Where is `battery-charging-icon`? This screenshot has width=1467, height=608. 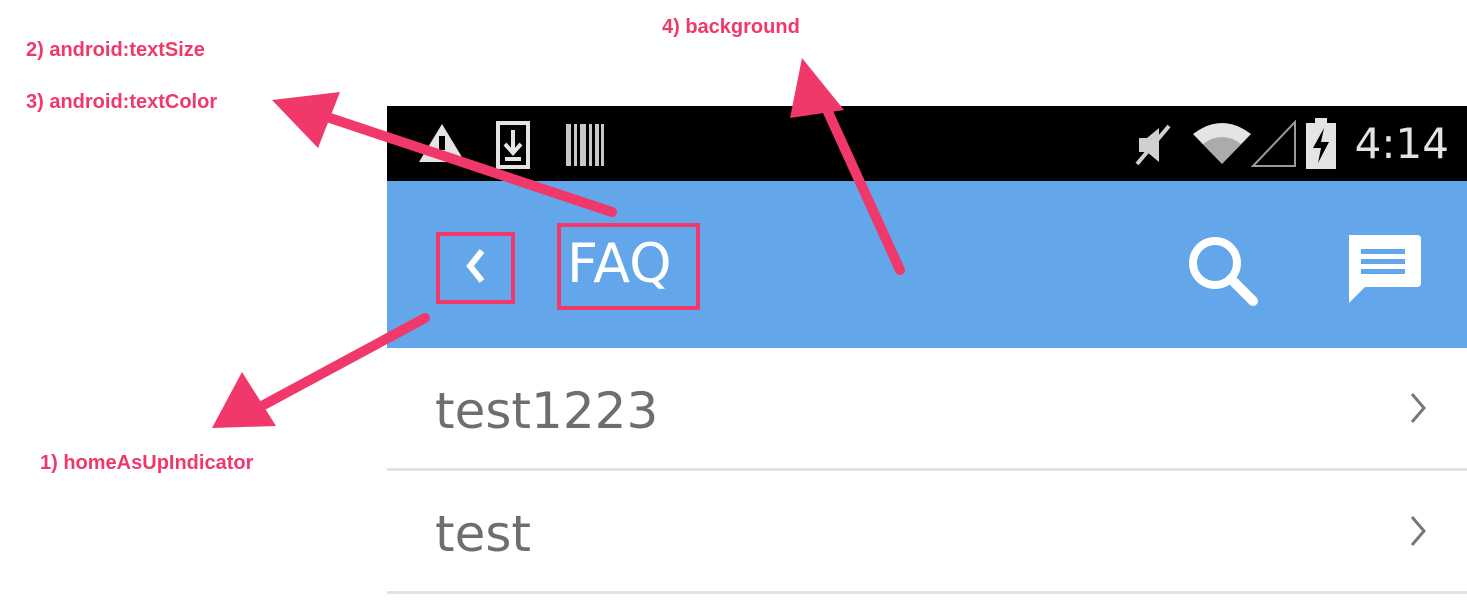
battery-charging-icon is located at coordinates (1321, 146).